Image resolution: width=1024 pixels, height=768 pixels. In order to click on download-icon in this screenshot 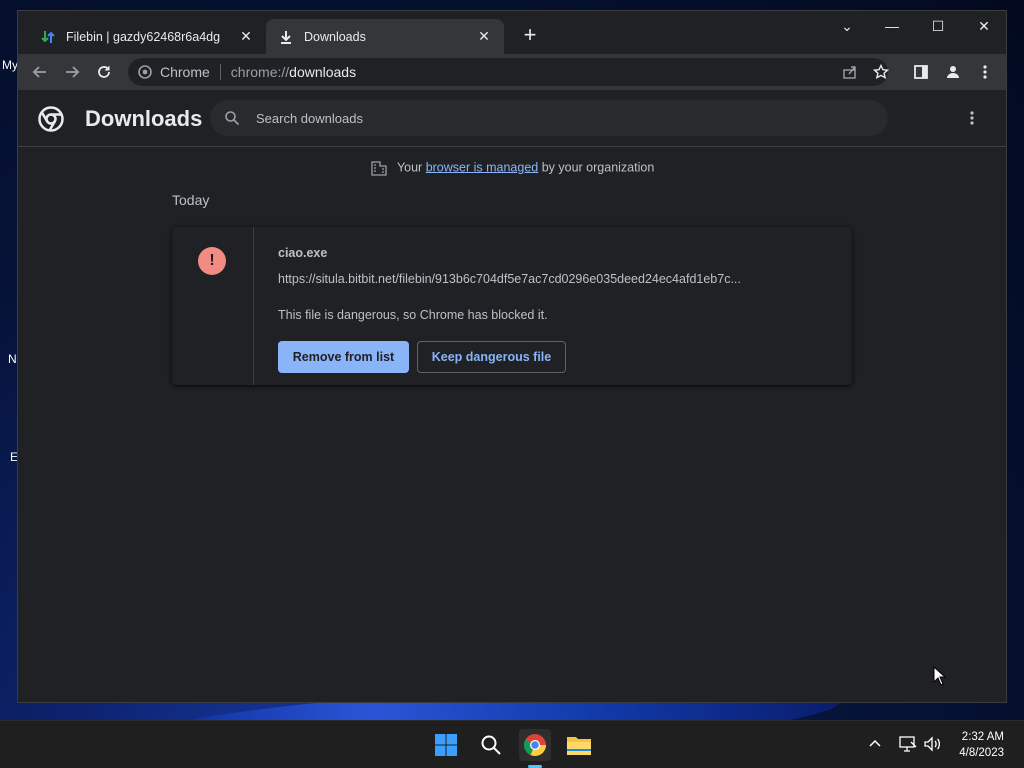, I will do `click(286, 37)`.